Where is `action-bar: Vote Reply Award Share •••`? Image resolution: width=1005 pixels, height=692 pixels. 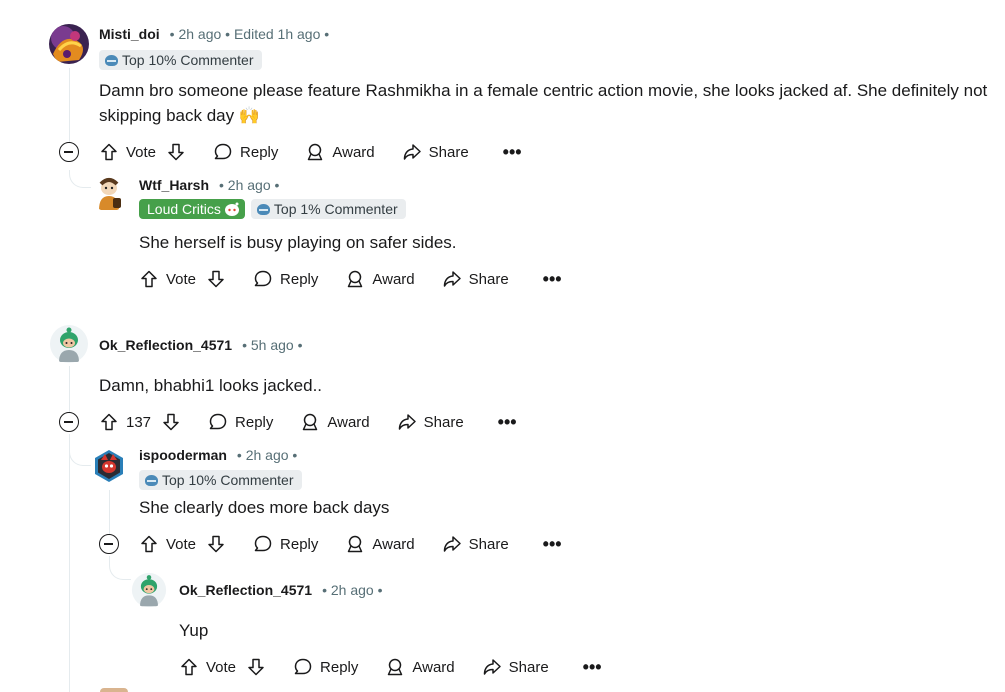 action-bar: Vote Reply Award Share ••• is located at coordinates (310, 152).